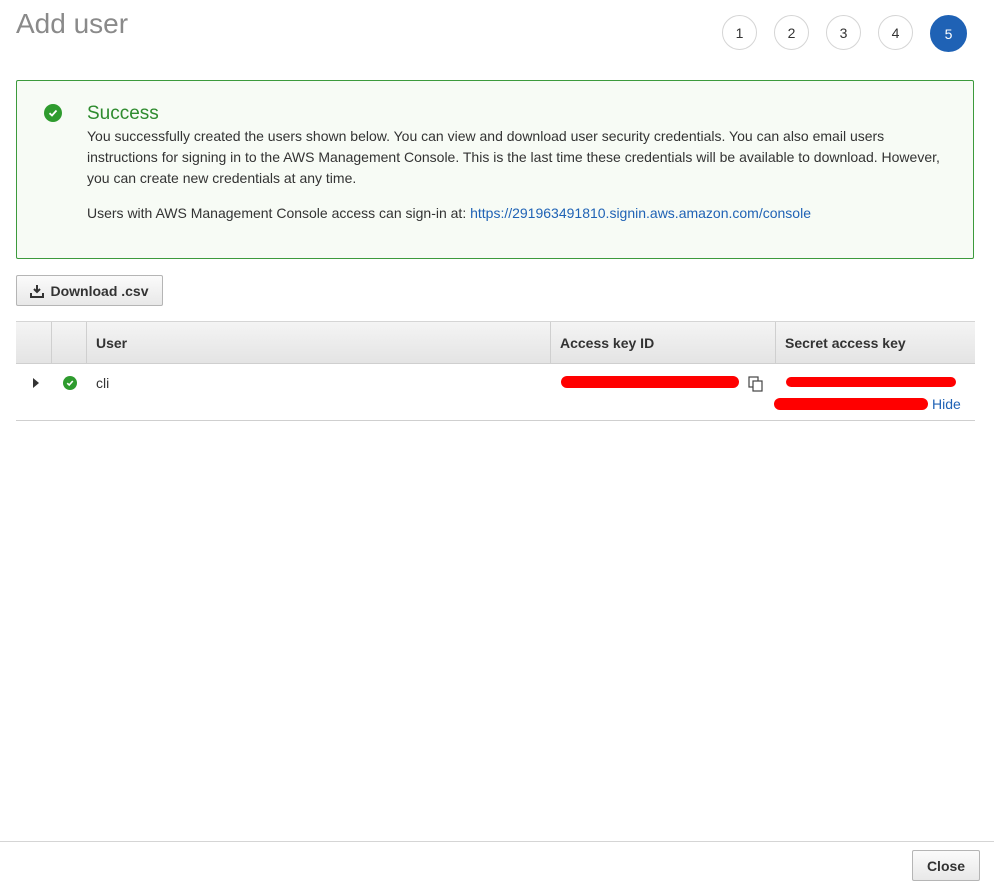 This screenshot has width=994, height=890. I want to click on column-secret-access-key: Secret access key, so click(875, 343).